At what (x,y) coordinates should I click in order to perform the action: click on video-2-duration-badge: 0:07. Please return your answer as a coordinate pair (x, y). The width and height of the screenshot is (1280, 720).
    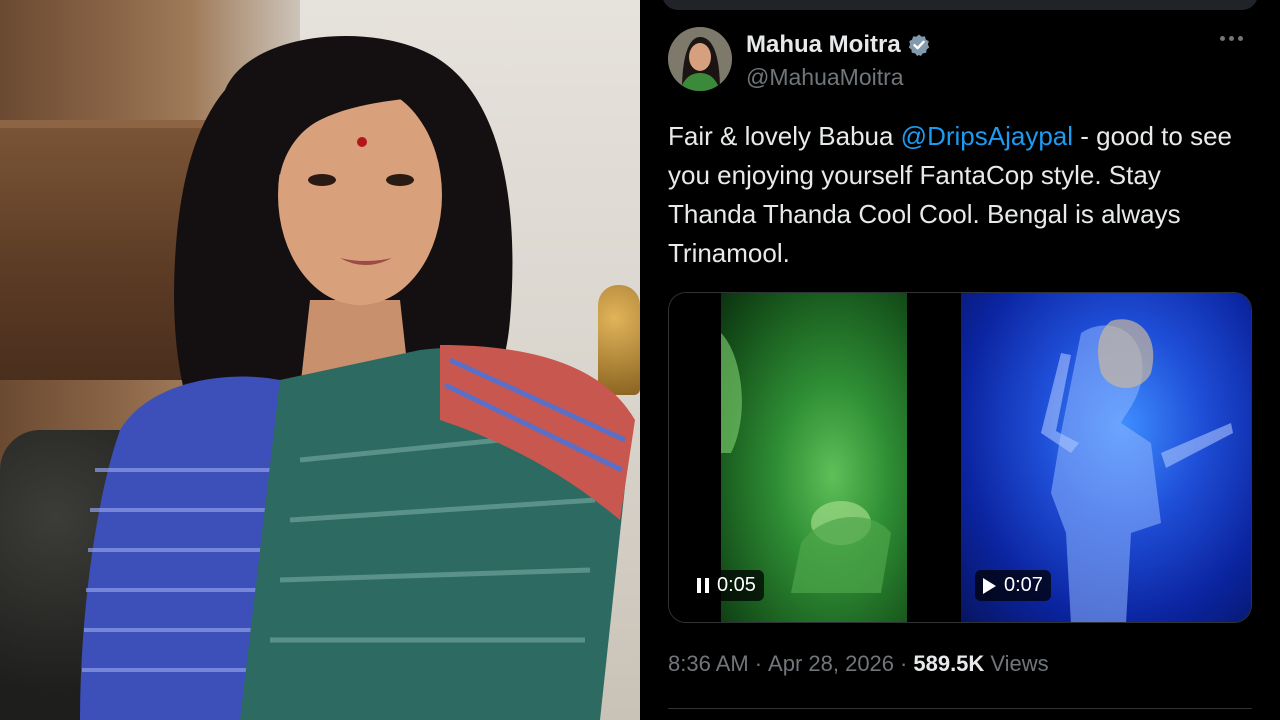
    Looking at the image, I should click on (1013, 585).